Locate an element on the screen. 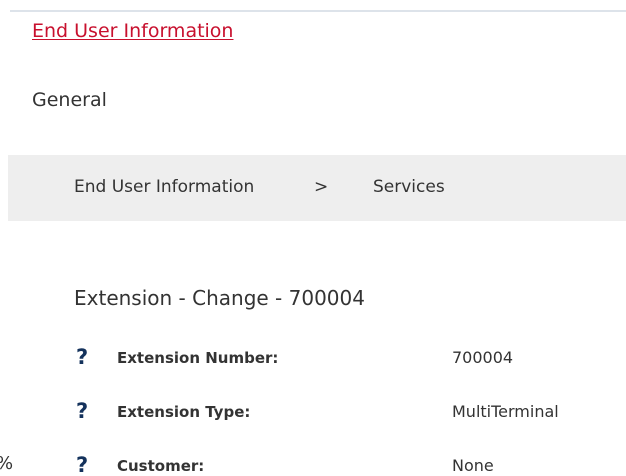 This screenshot has width=626, height=476. top-divider is located at coordinates (318, 11).